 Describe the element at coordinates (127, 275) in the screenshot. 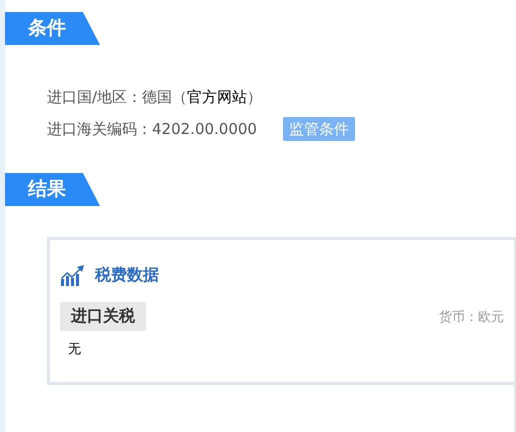

I see `card-title: 税费数据` at that location.